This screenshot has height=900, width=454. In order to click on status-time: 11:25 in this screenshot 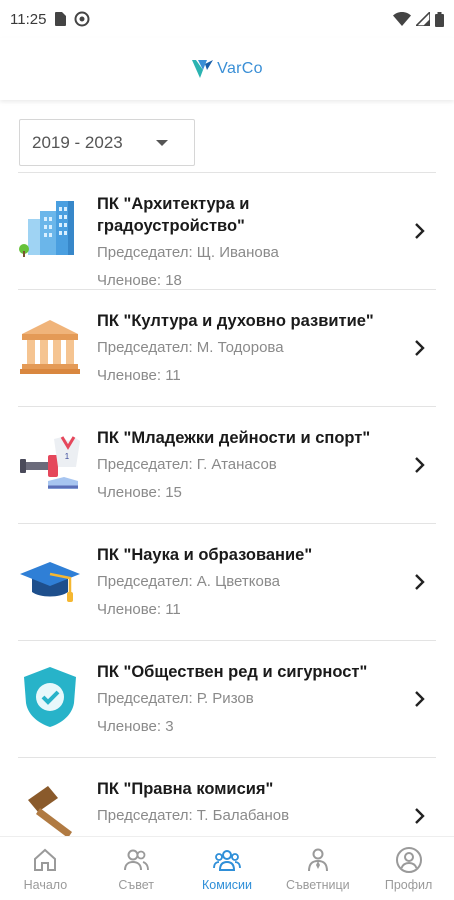, I will do `click(28, 19)`.